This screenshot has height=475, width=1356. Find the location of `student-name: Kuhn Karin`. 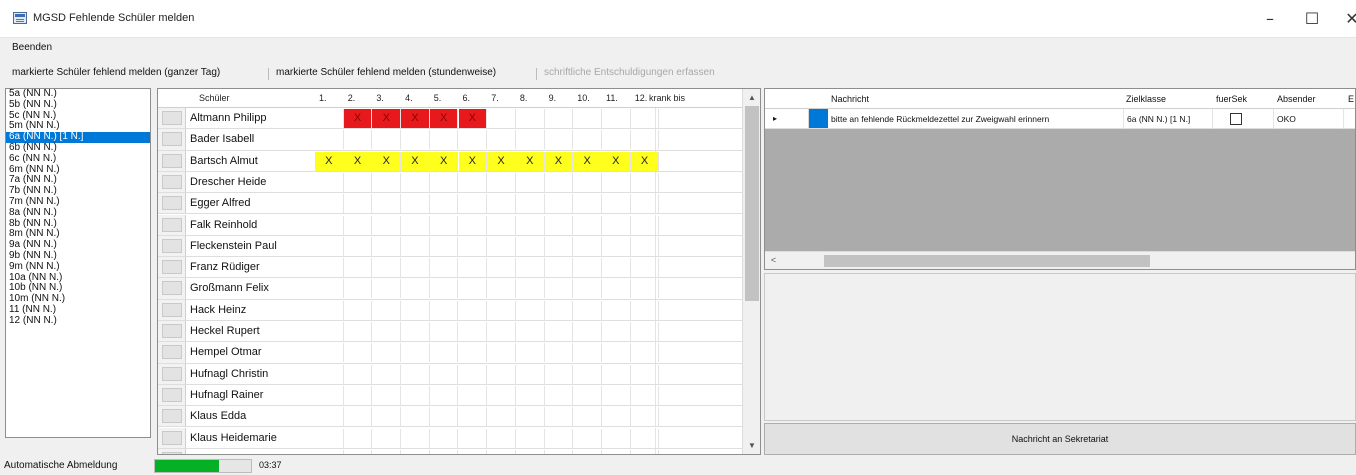

student-name: Kuhn Karin is located at coordinates (216, 451).